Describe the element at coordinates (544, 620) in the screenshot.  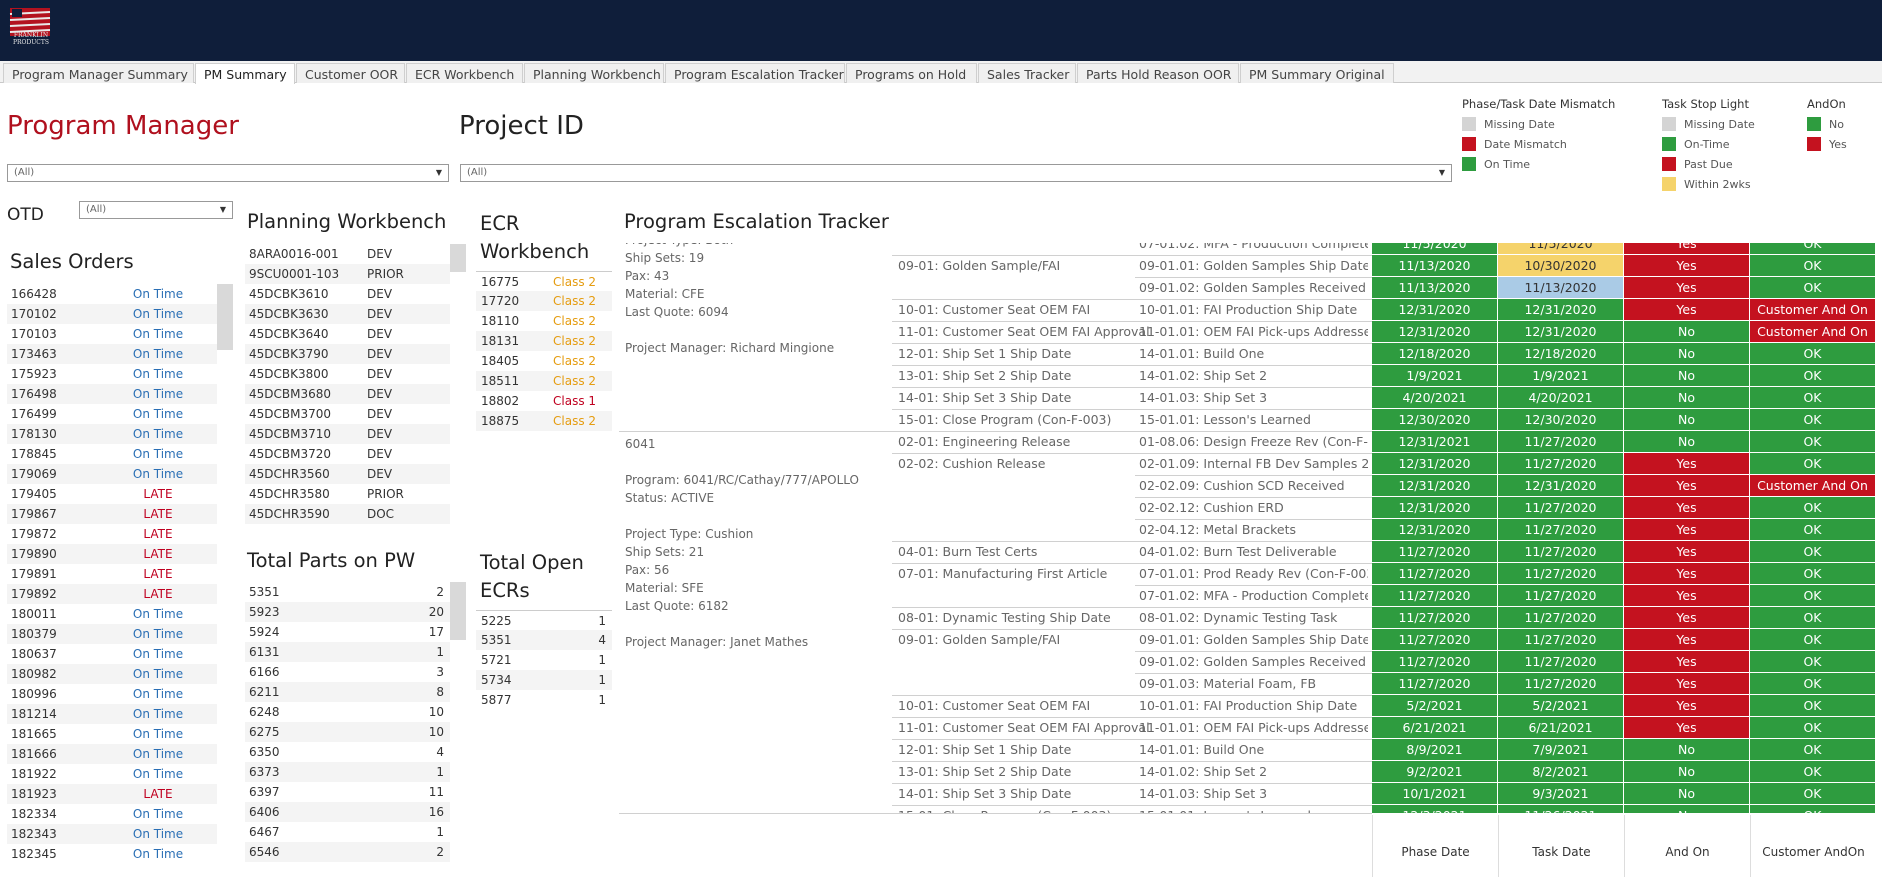
I see `open-ecr-row: 5225 1` at that location.